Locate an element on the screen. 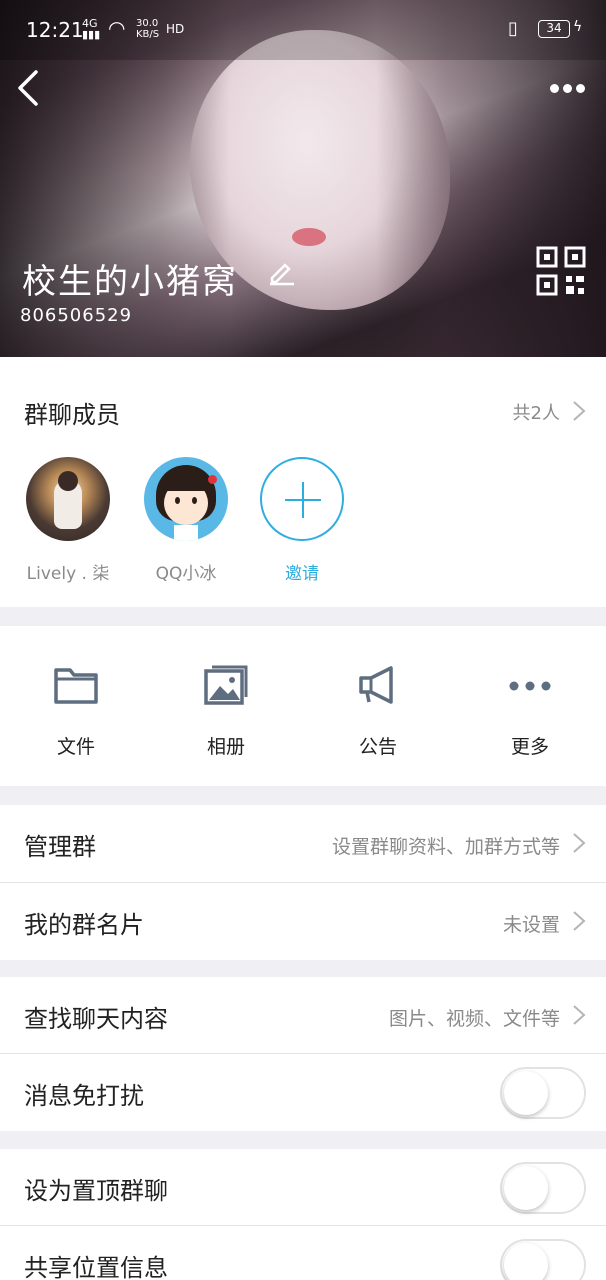 Image resolution: width=606 pixels, height=1280 pixels. row-value: 未设置 is located at coordinates (531, 925).